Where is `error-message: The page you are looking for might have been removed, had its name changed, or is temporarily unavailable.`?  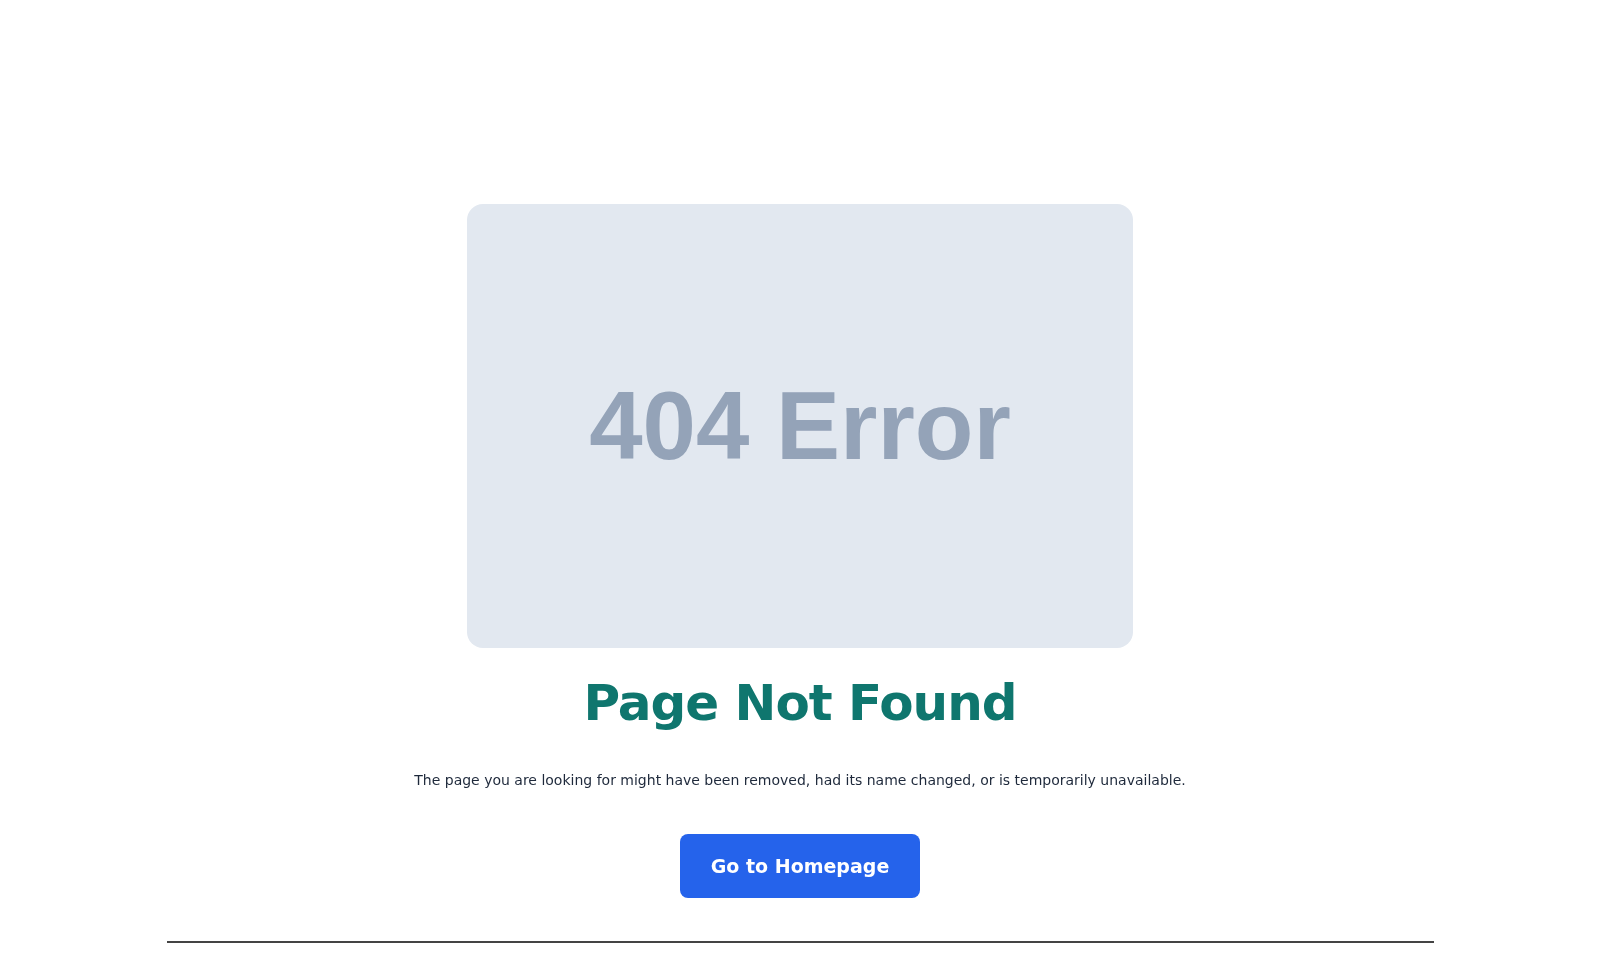 error-message: The page you are looking for might have been removed, had its name changed, or is temporarily unavailable. is located at coordinates (800, 780).